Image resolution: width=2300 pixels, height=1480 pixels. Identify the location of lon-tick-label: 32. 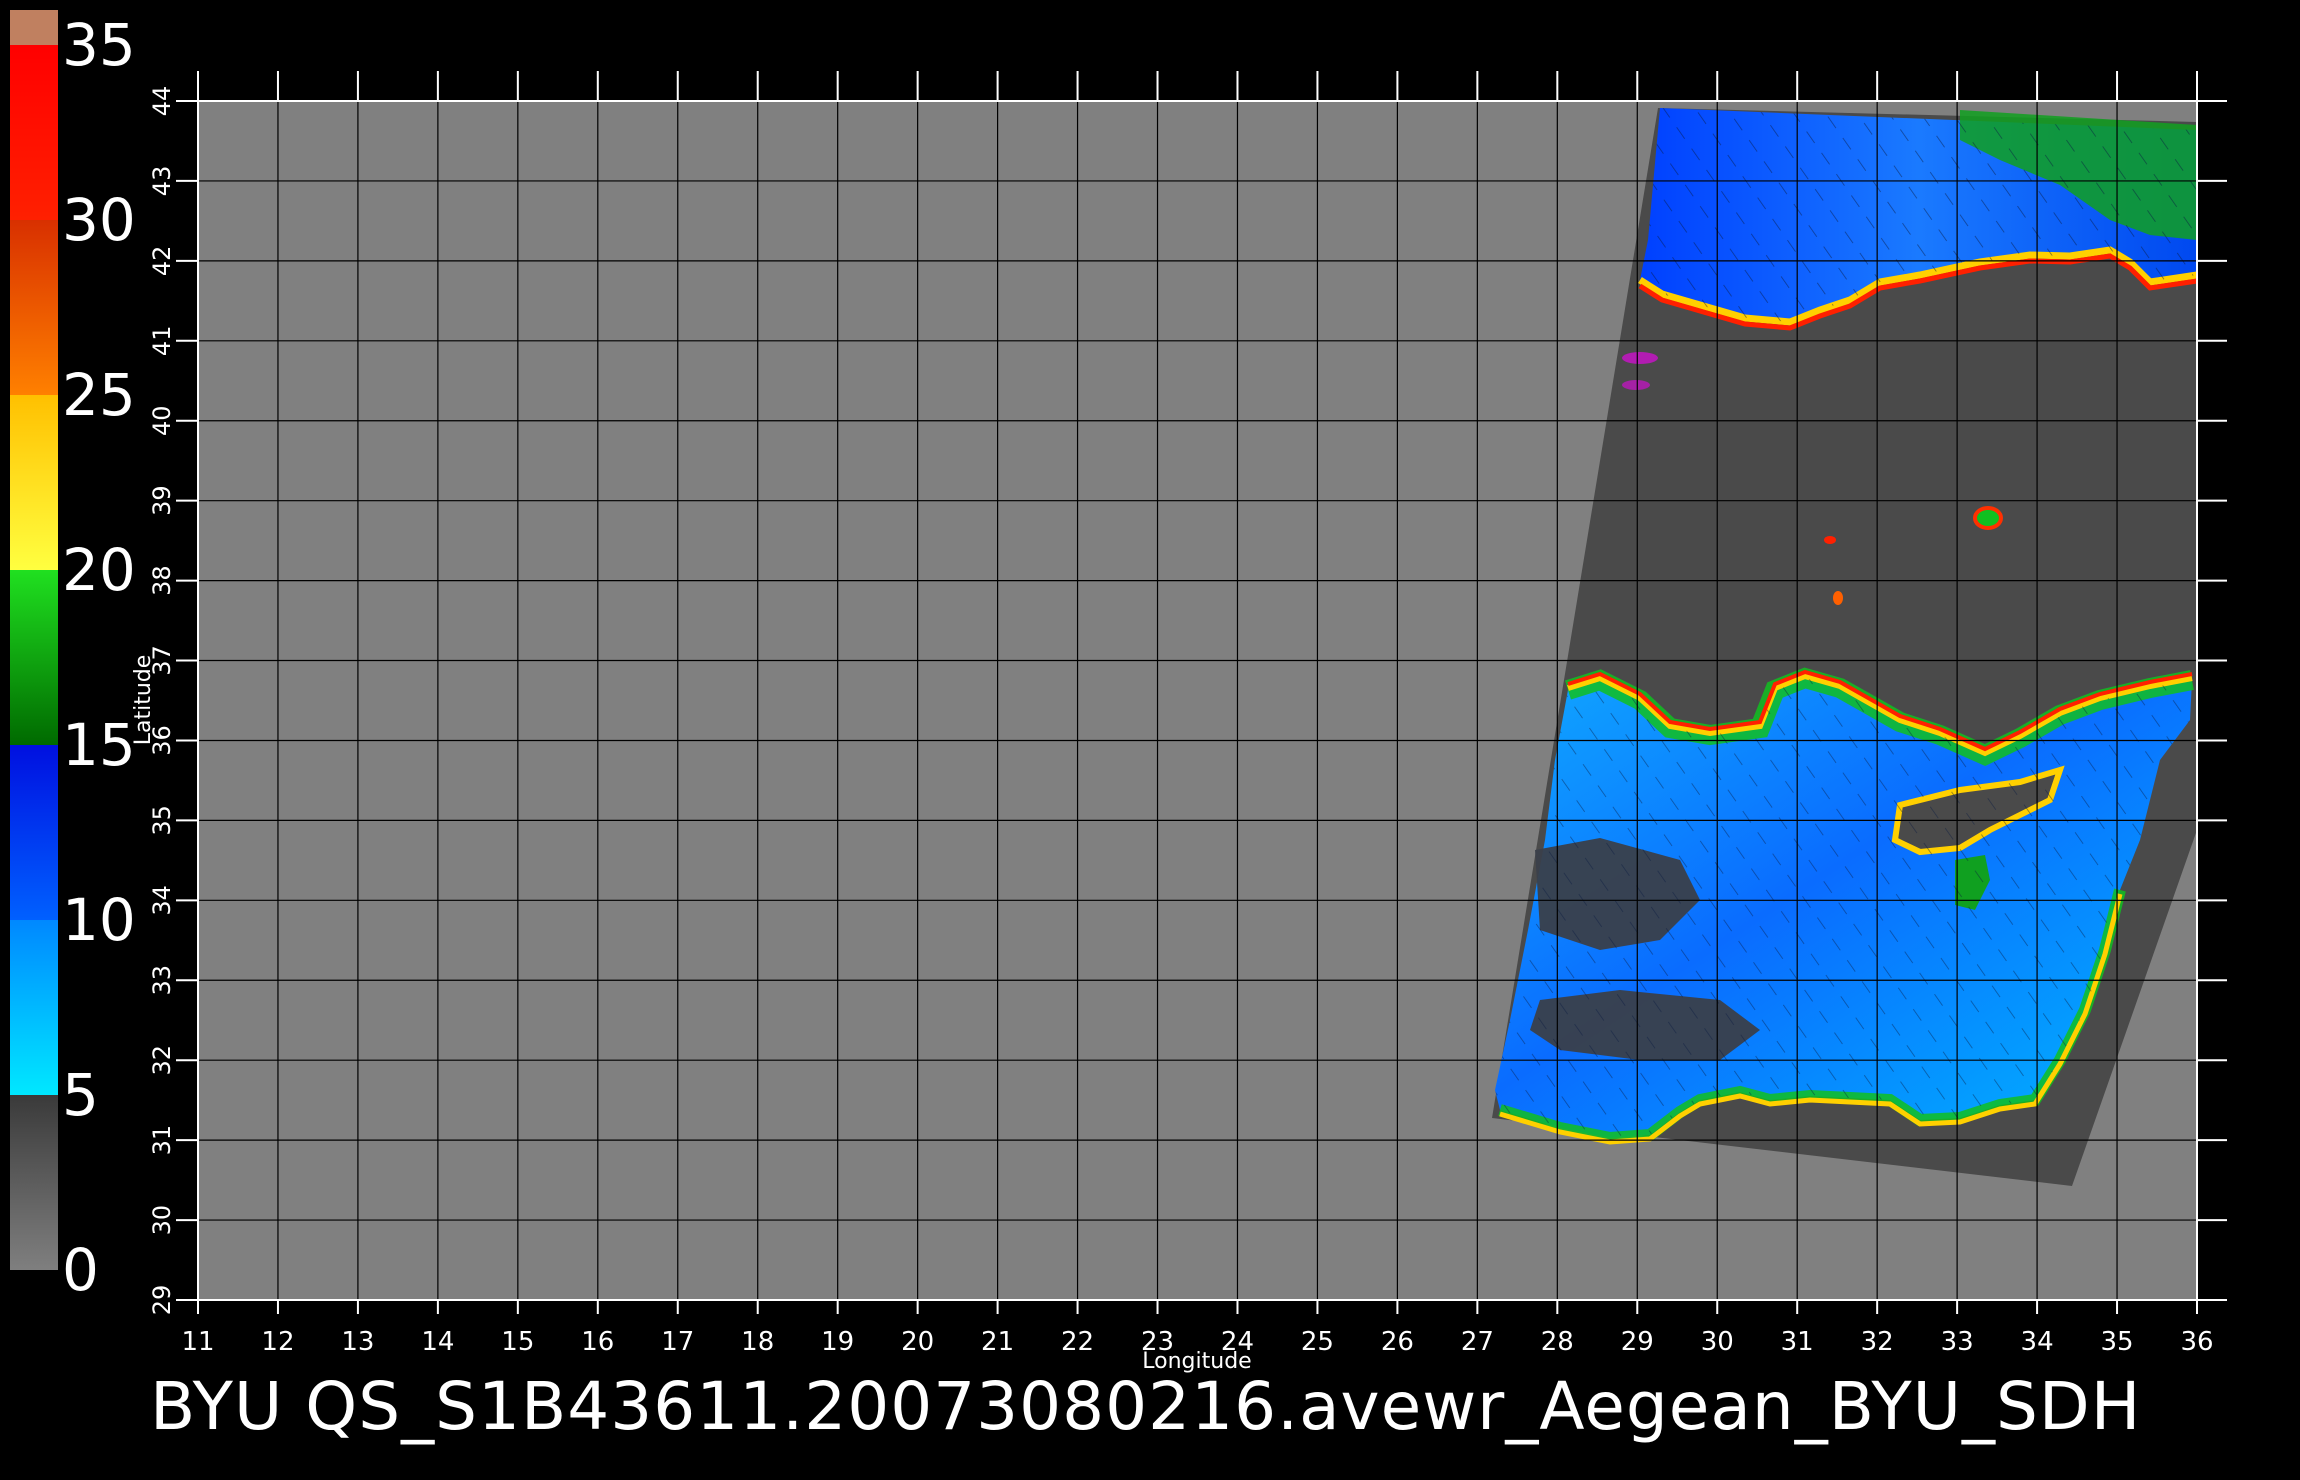
(1877, 1342).